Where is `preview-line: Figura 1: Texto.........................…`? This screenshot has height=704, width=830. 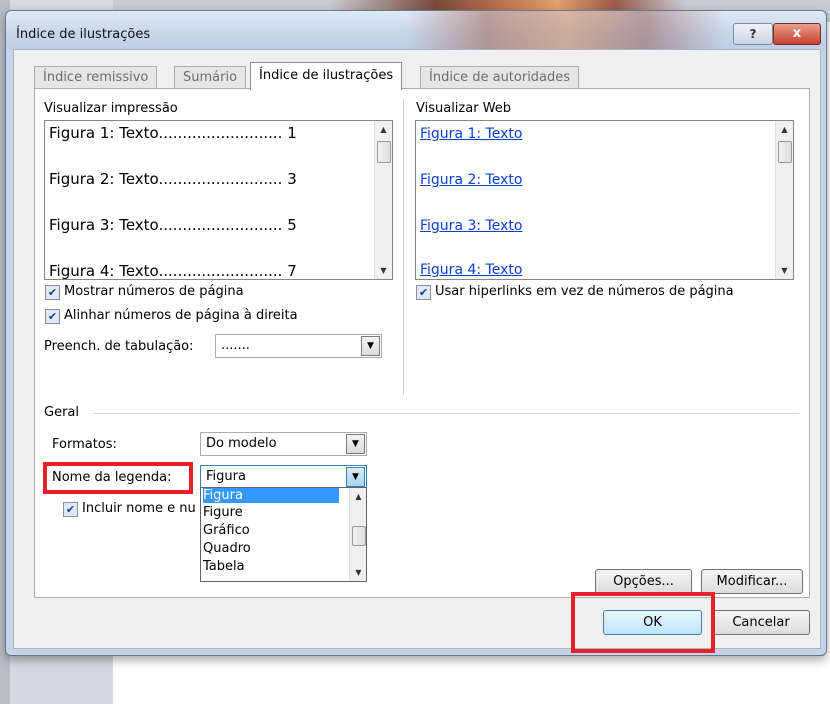
preview-line: Figura 1: Texto.........................… is located at coordinates (173, 133).